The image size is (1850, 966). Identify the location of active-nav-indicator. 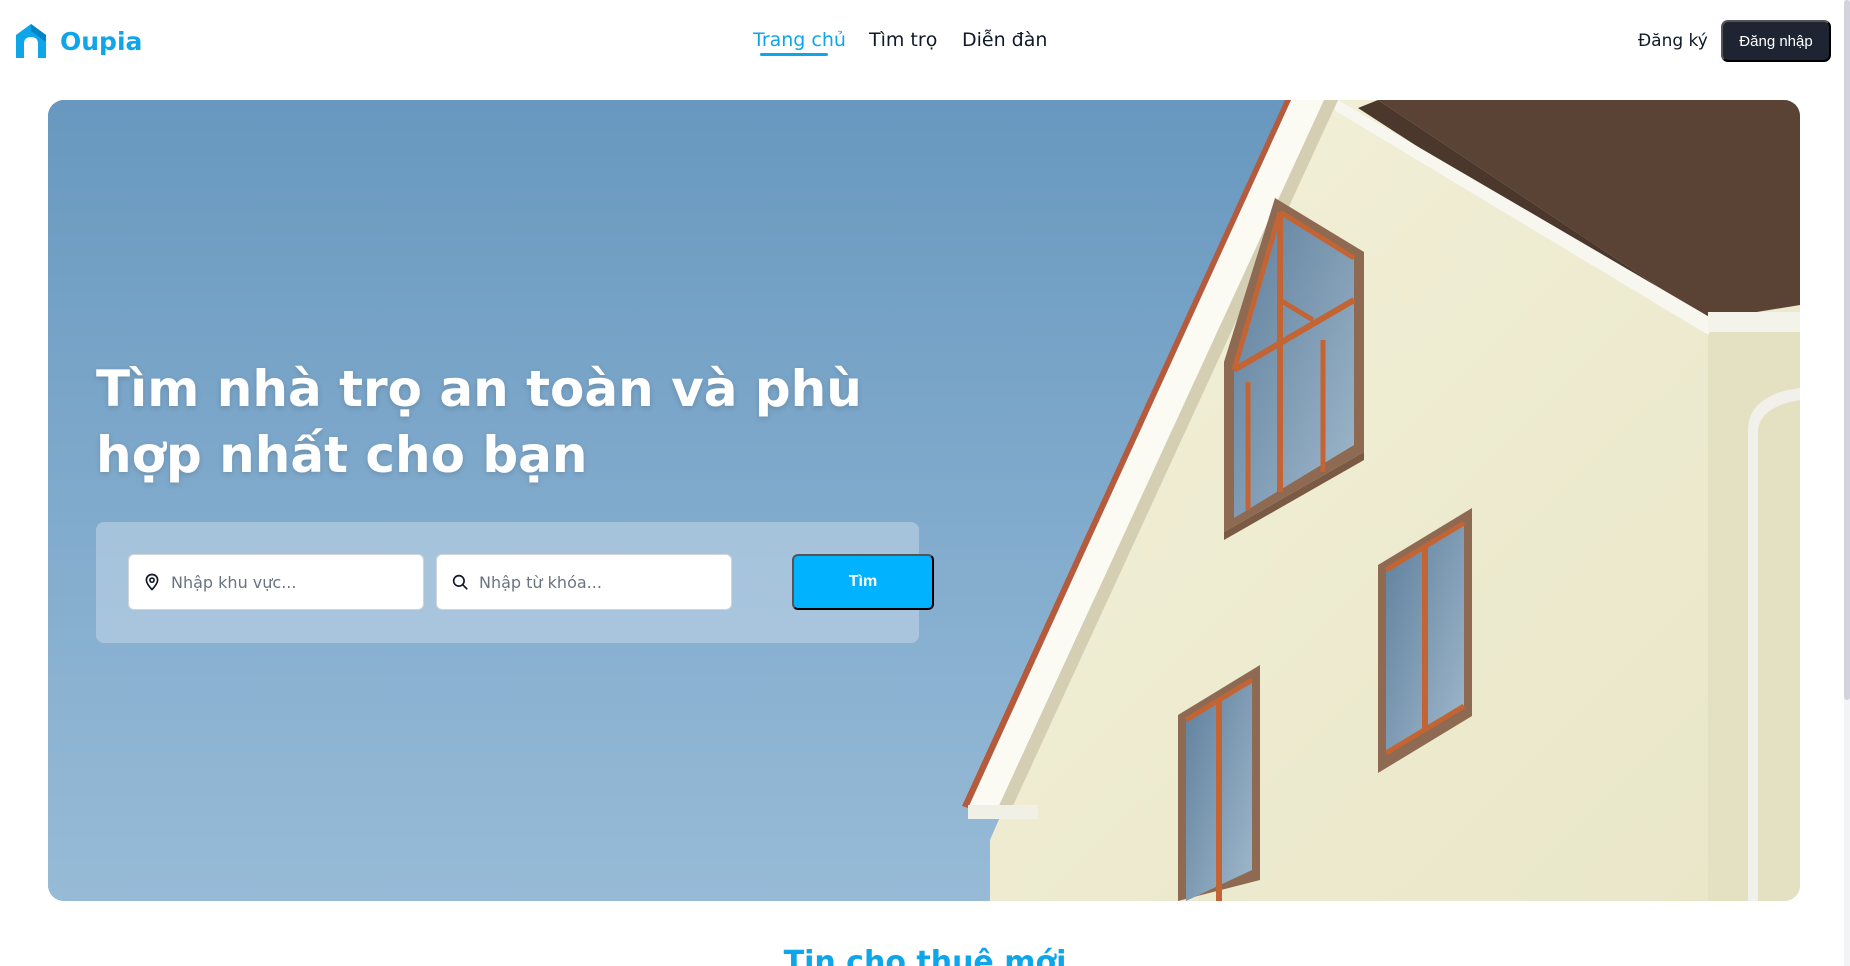
(794, 54).